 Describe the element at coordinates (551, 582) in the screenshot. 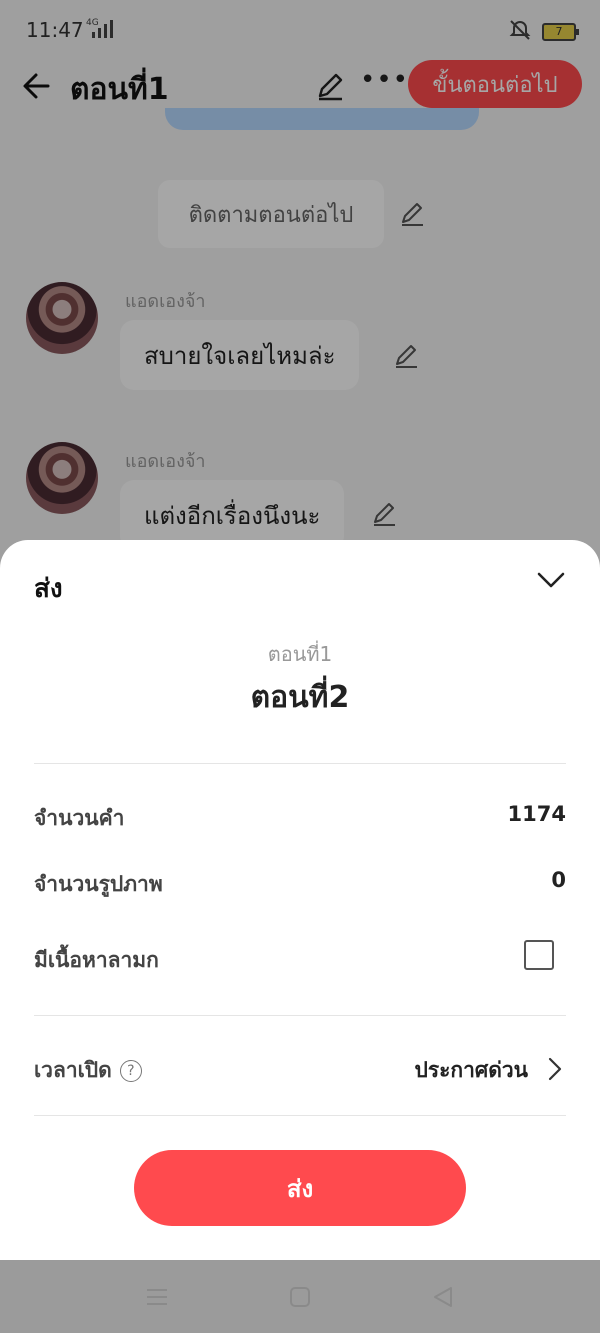

I see `chevron-down-icon` at that location.